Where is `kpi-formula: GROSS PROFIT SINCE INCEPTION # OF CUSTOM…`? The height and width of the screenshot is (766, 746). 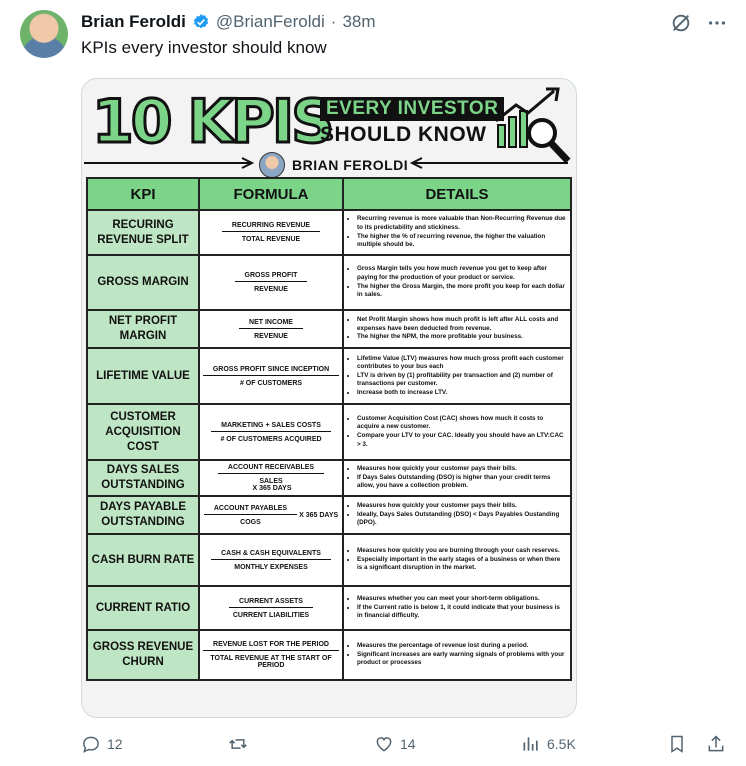
kpi-formula: GROSS PROFIT SINCE INCEPTION # OF CUSTOM… is located at coordinates (271, 376).